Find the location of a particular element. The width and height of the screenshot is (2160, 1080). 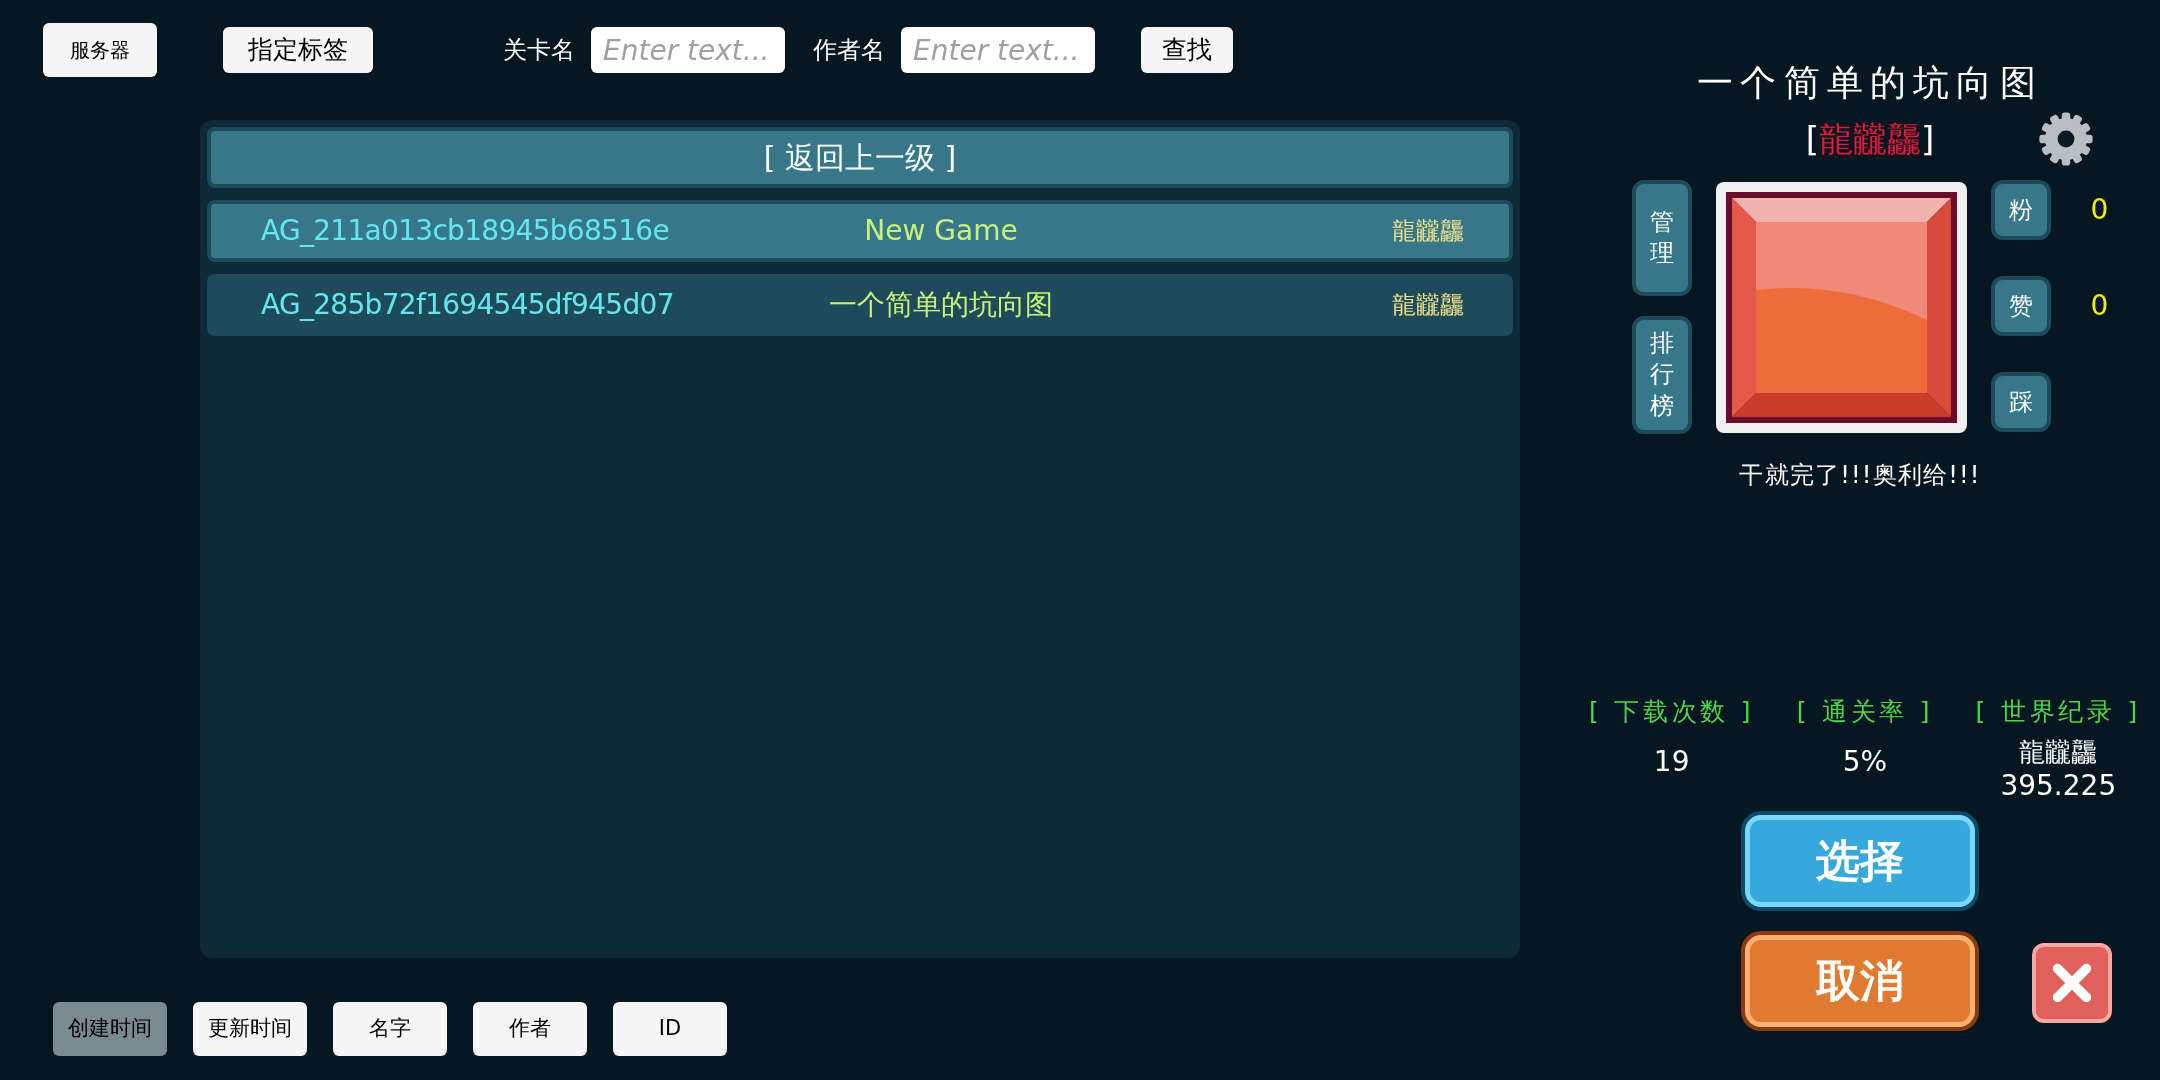

sort-button: 创建时间 is located at coordinates (110, 1029).